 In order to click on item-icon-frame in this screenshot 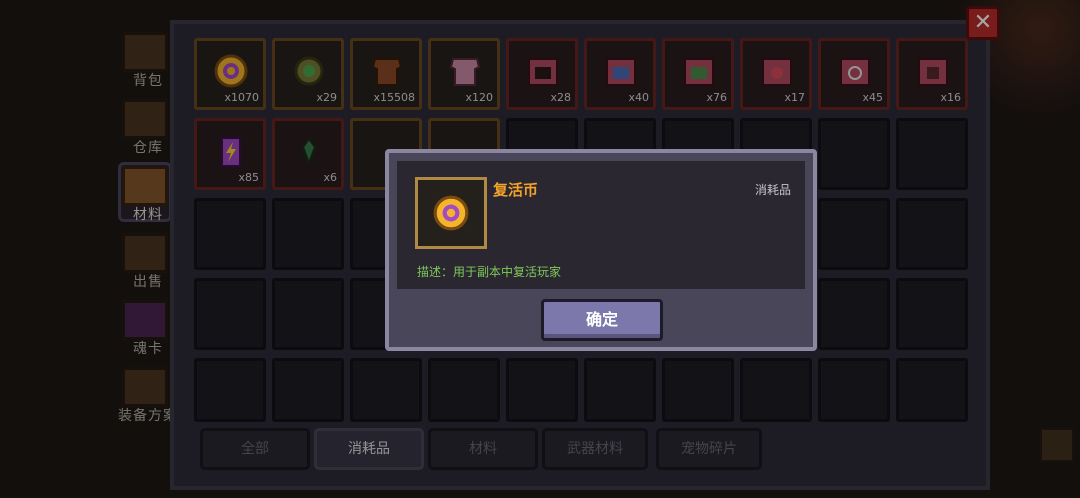, I will do `click(451, 213)`.